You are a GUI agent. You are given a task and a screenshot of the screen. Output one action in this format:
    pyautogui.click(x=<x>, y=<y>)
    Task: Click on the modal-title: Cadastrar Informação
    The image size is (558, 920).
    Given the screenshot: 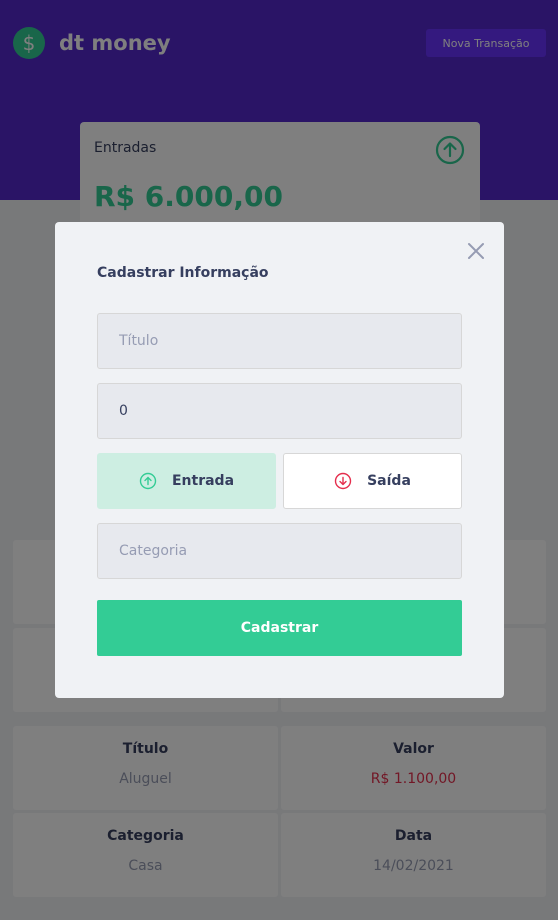 What is the action you would take?
    pyautogui.click(x=183, y=273)
    